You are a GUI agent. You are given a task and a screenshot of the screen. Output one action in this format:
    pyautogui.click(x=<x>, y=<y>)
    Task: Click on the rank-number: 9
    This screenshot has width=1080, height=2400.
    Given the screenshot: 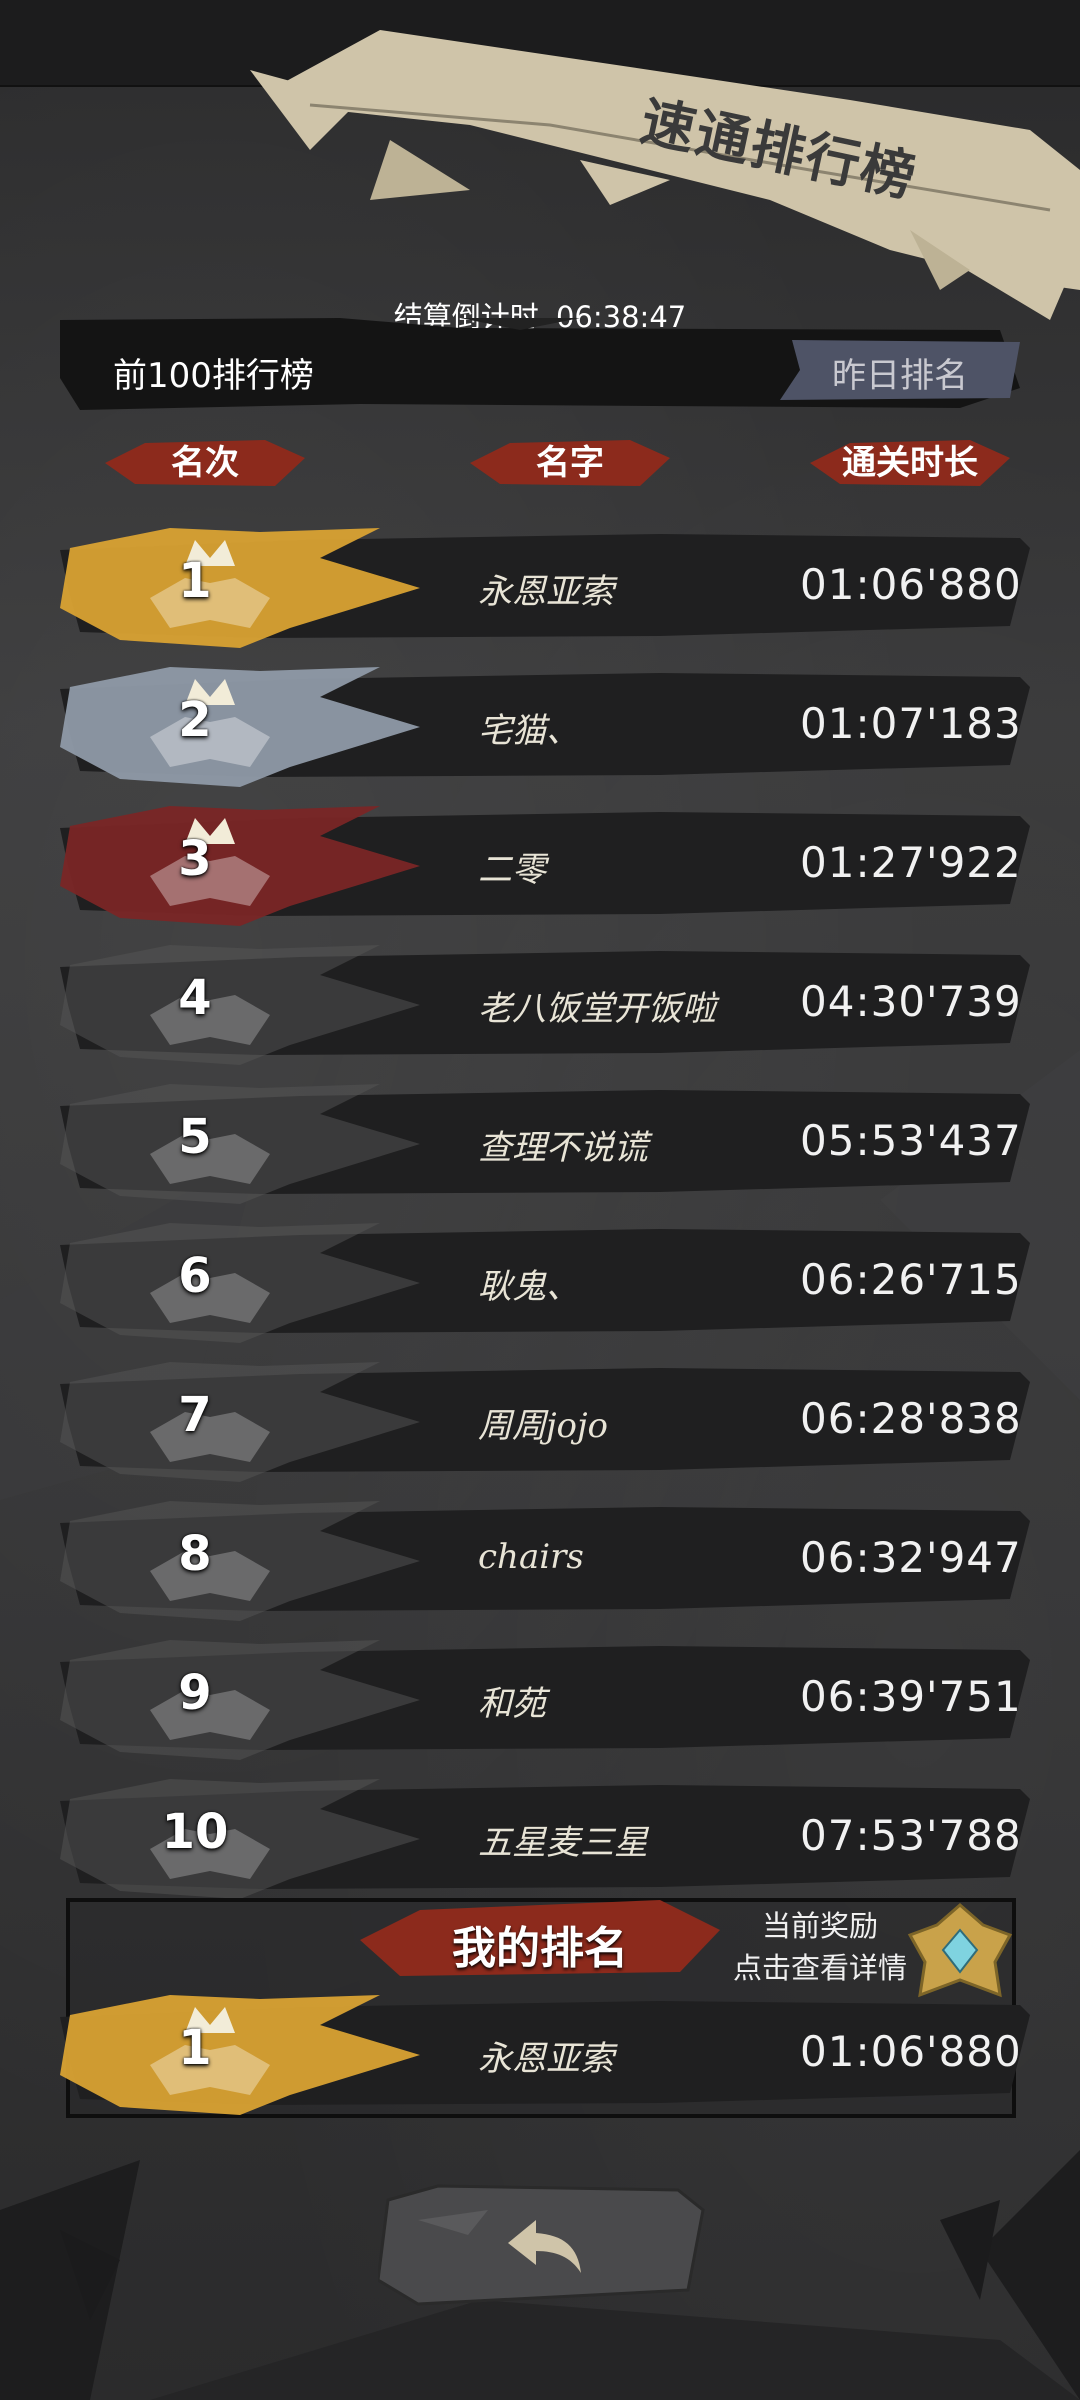 What is the action you would take?
    pyautogui.click(x=195, y=1693)
    